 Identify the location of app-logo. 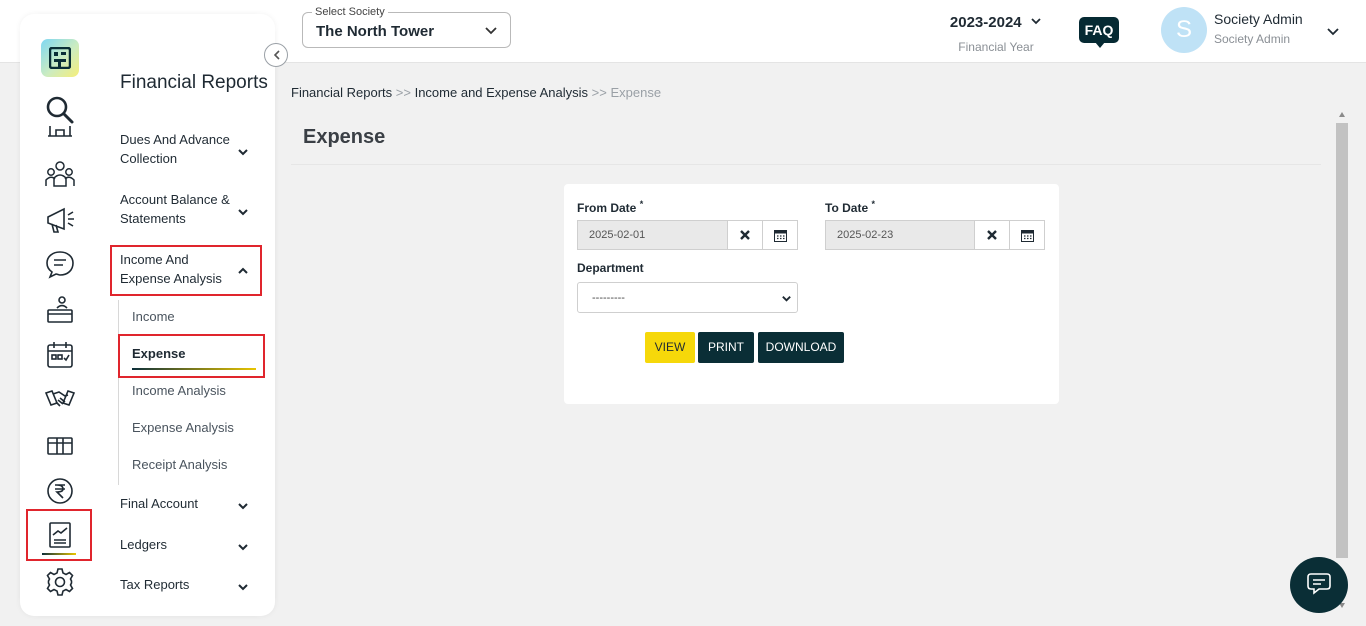
(60, 58).